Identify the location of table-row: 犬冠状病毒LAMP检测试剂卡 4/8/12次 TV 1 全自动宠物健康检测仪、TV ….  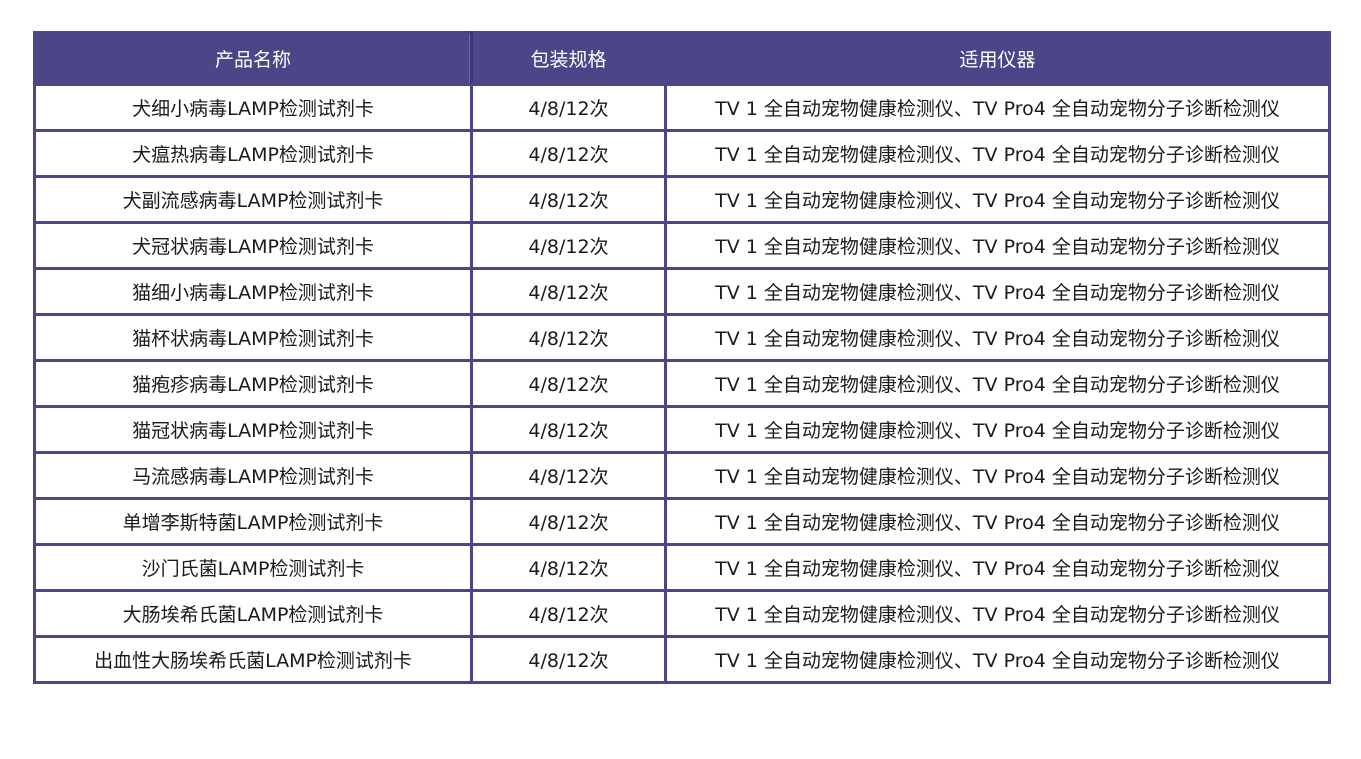
(682, 245).